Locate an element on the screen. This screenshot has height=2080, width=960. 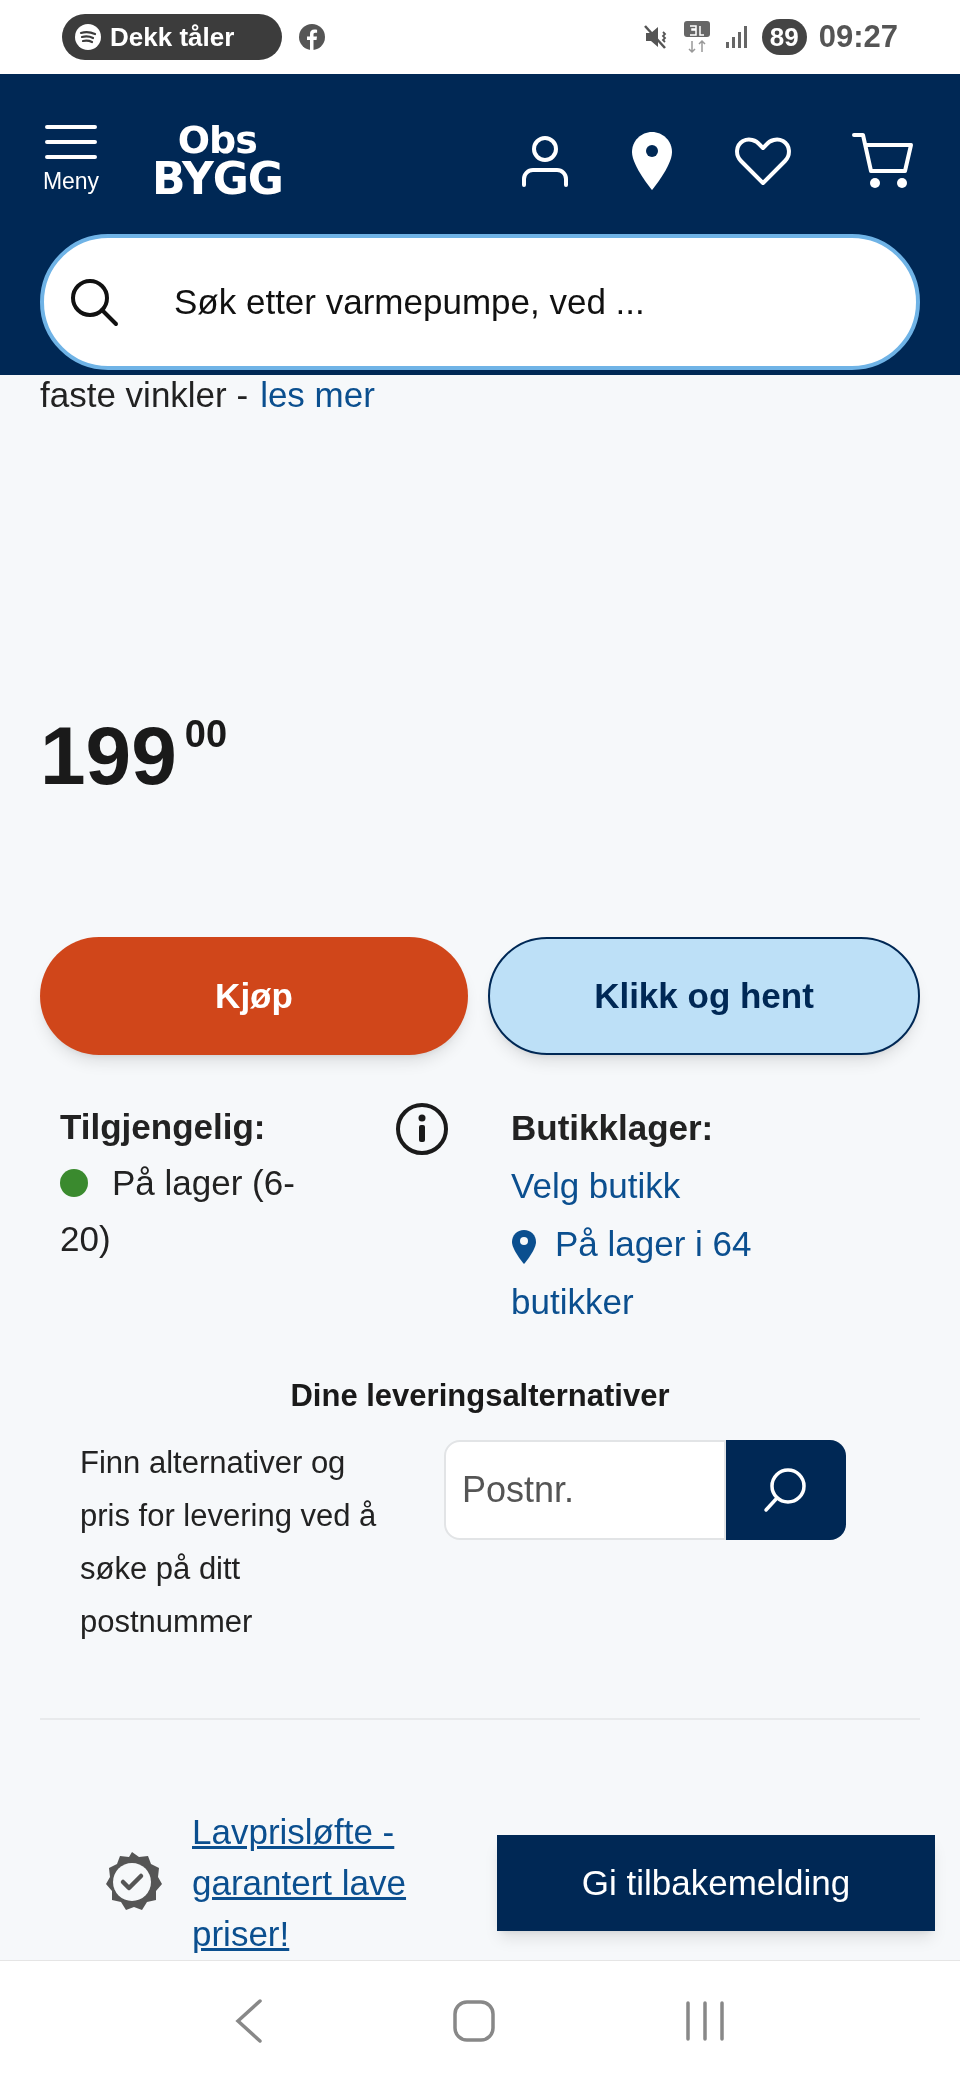
search-icon is located at coordinates (94, 302).